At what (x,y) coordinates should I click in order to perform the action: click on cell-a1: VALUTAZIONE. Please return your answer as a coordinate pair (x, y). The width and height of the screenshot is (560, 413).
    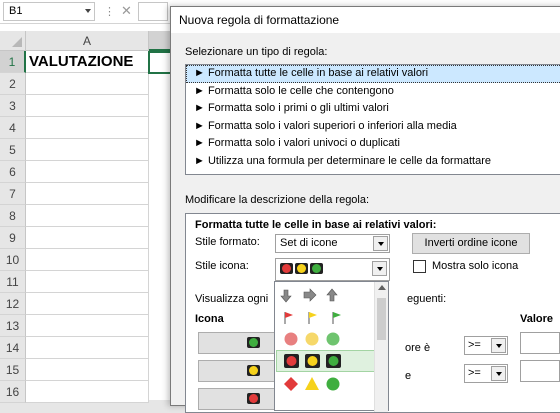
    Looking at the image, I should click on (87, 62).